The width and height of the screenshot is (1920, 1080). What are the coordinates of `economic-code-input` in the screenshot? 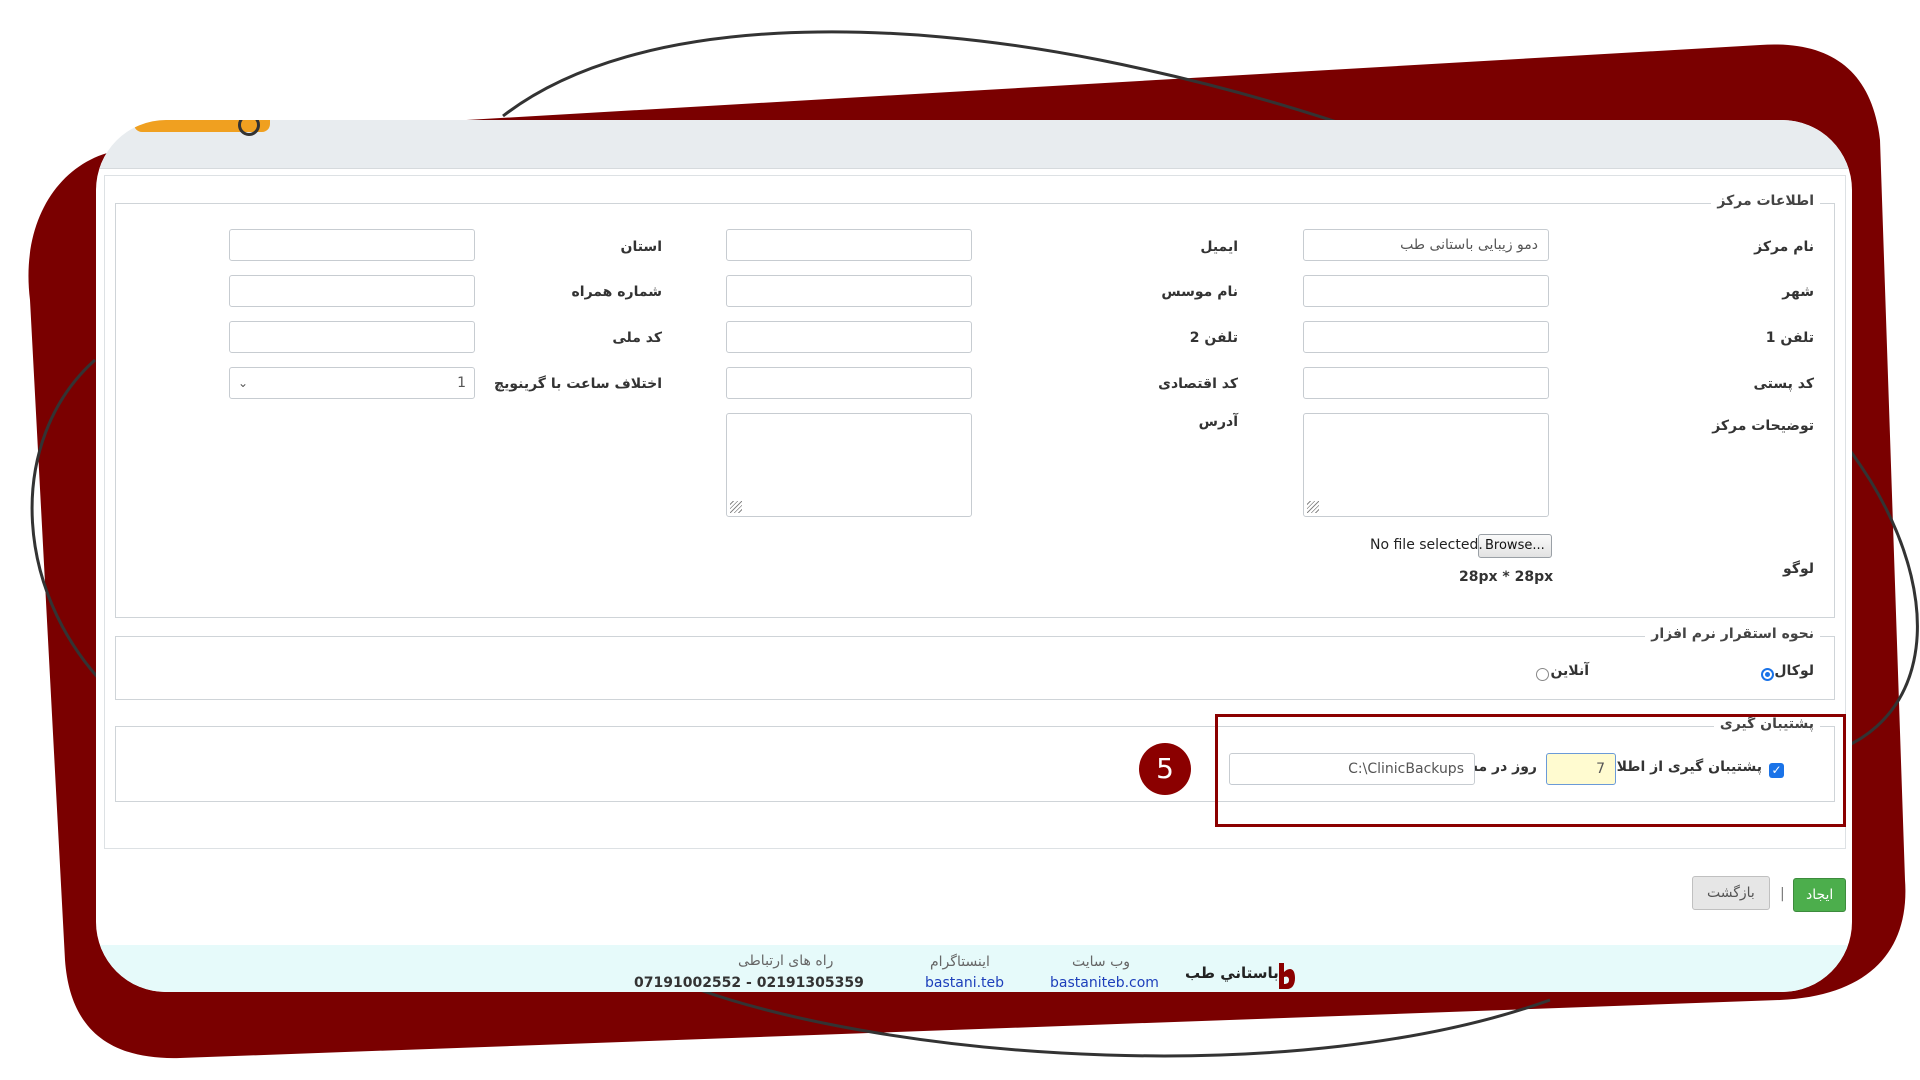 It's located at (849, 383).